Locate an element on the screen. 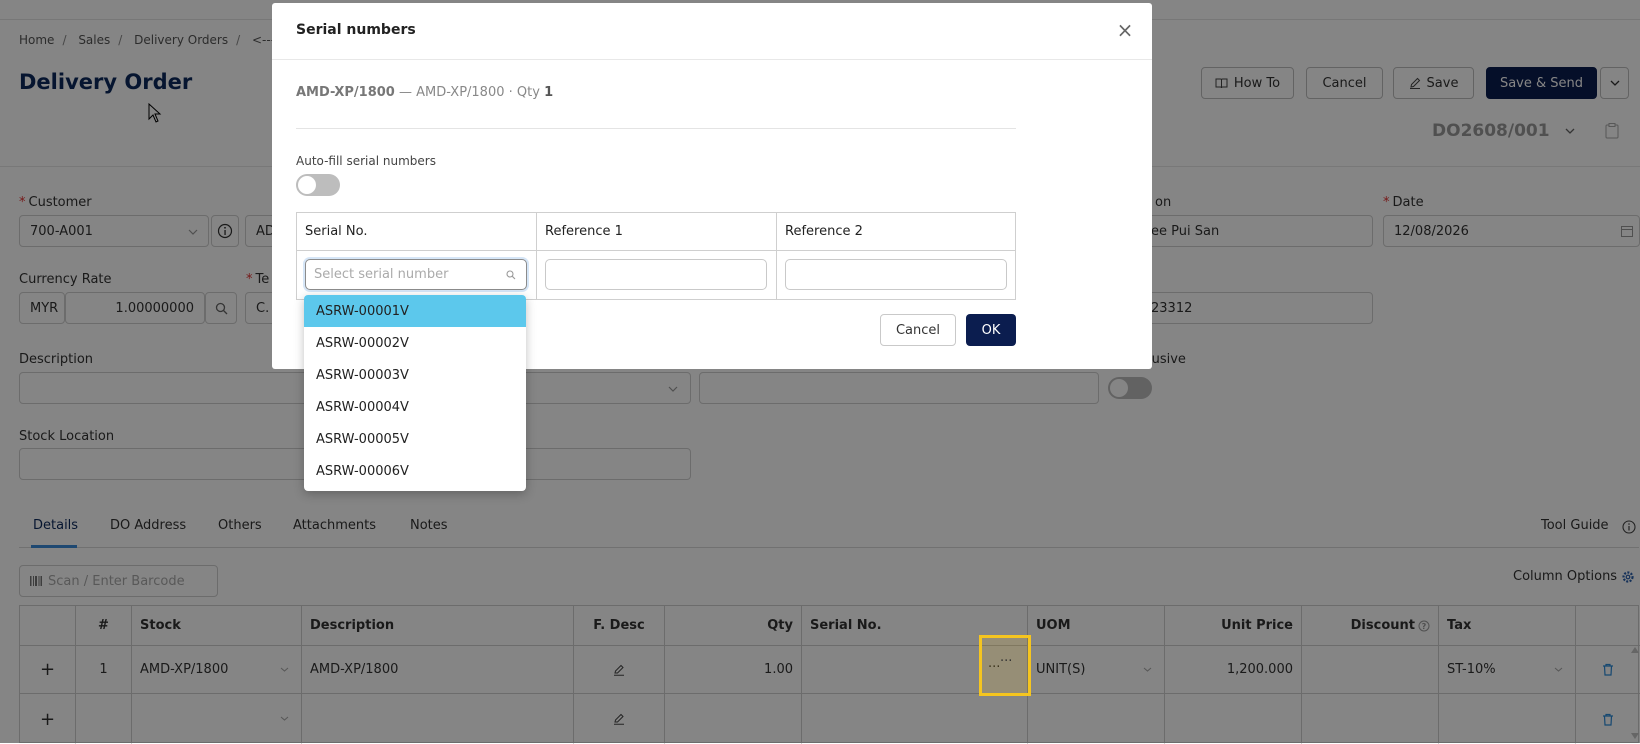 The width and height of the screenshot is (1640, 744). serial-cell: Select serial number is located at coordinates (417, 275).